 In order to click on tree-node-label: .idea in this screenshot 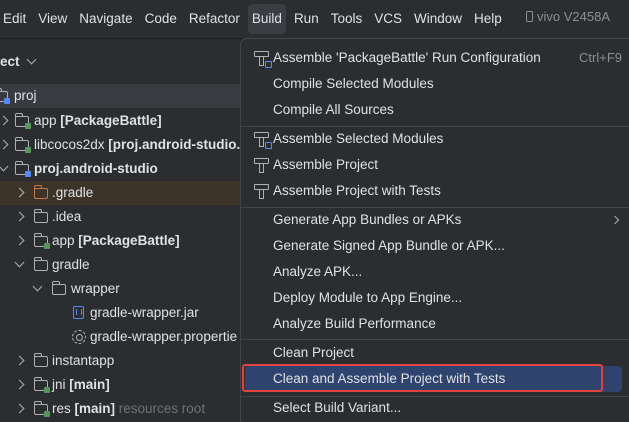, I will do `click(67, 216)`.